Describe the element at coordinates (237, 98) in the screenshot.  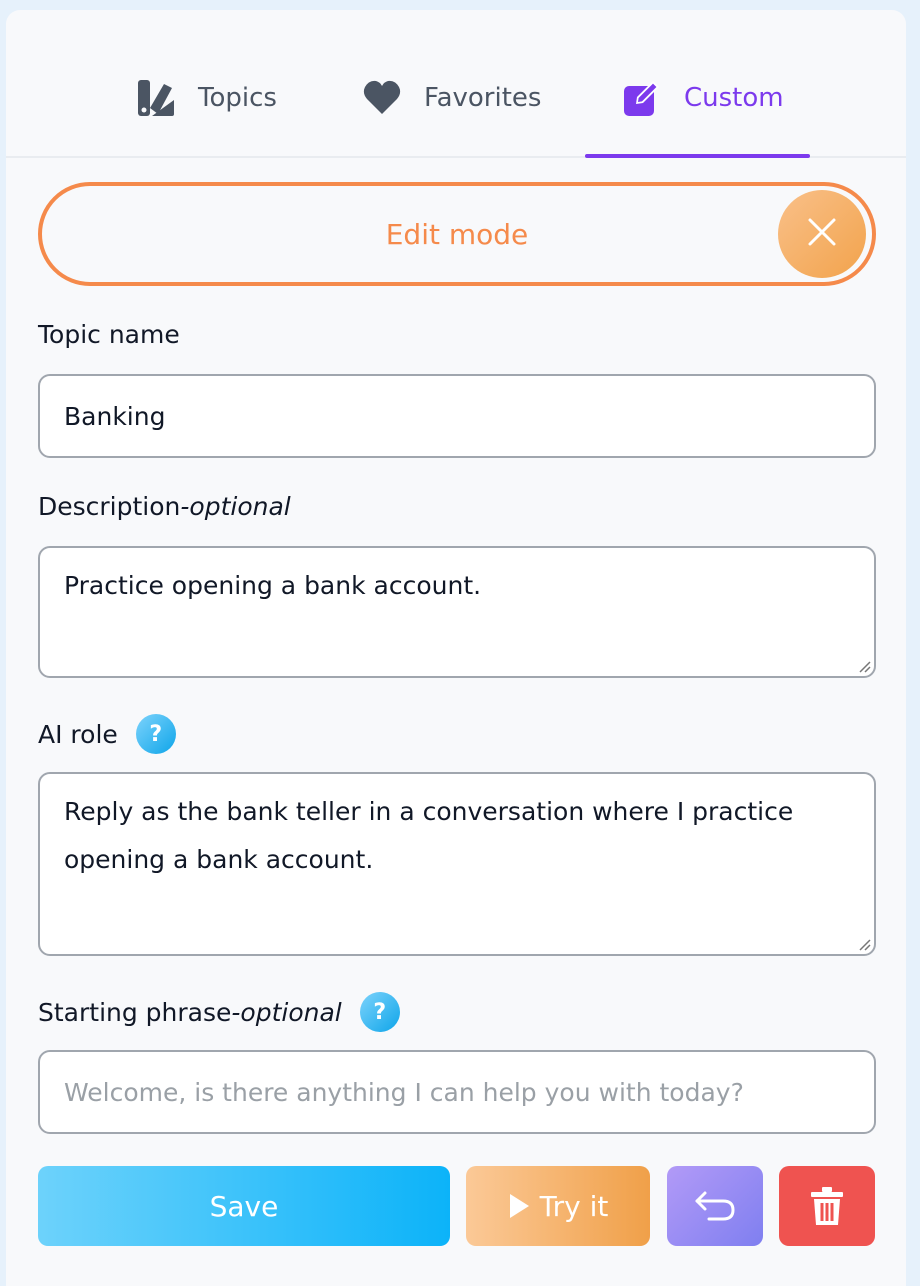
I see `tab-topics-label: Topics` at that location.